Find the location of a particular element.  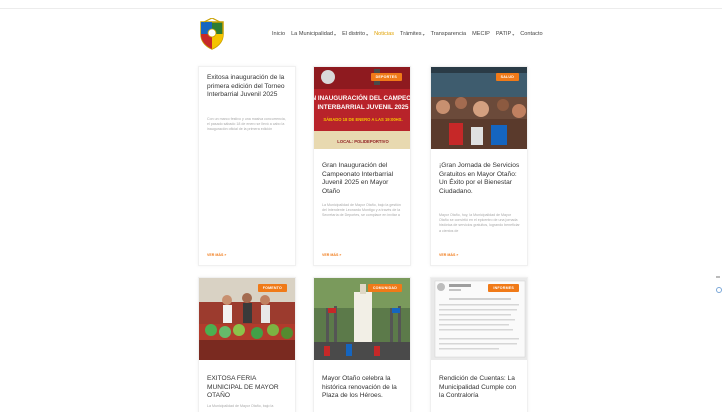

category-badge: INFORMES is located at coordinates (503, 288).